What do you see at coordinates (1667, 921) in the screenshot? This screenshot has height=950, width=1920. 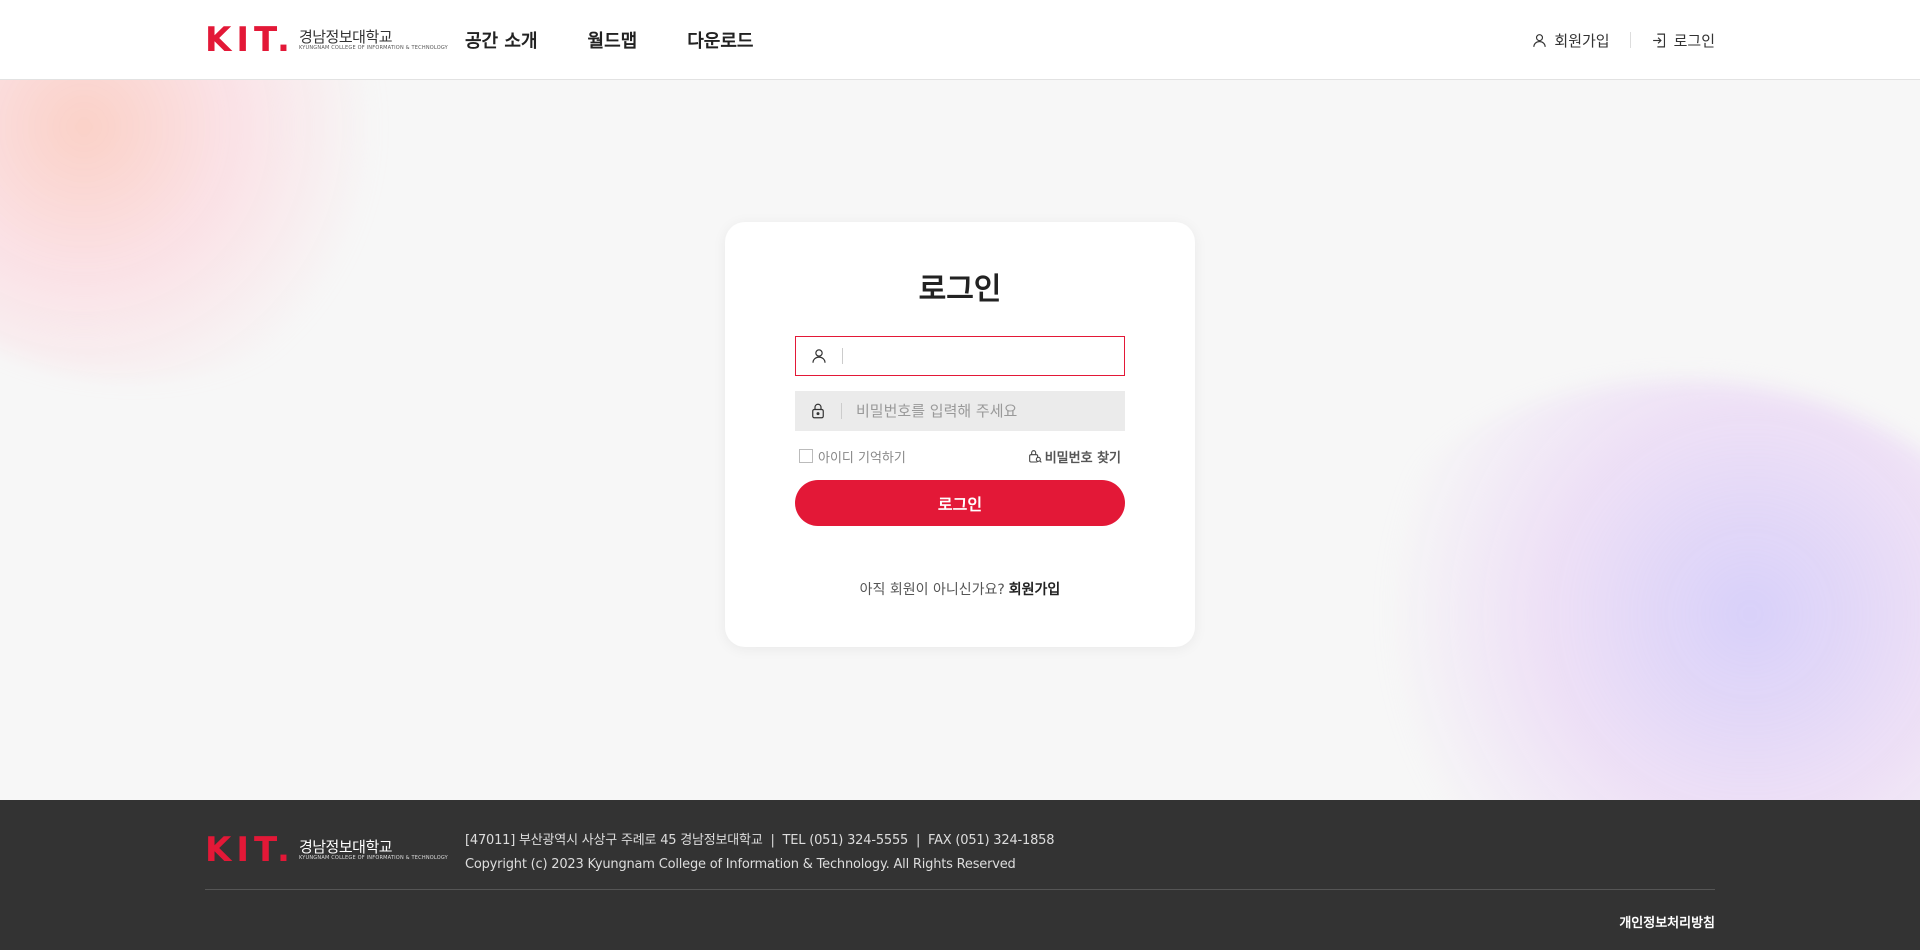 I see `privacy-policy-link: 개인정보처리방침` at bounding box center [1667, 921].